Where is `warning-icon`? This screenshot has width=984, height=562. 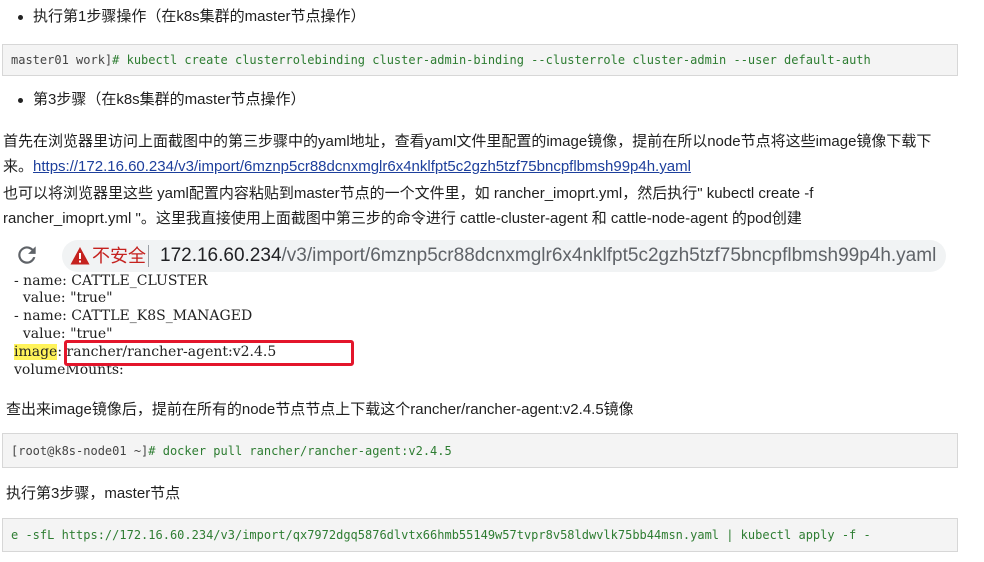
warning-icon is located at coordinates (80, 256).